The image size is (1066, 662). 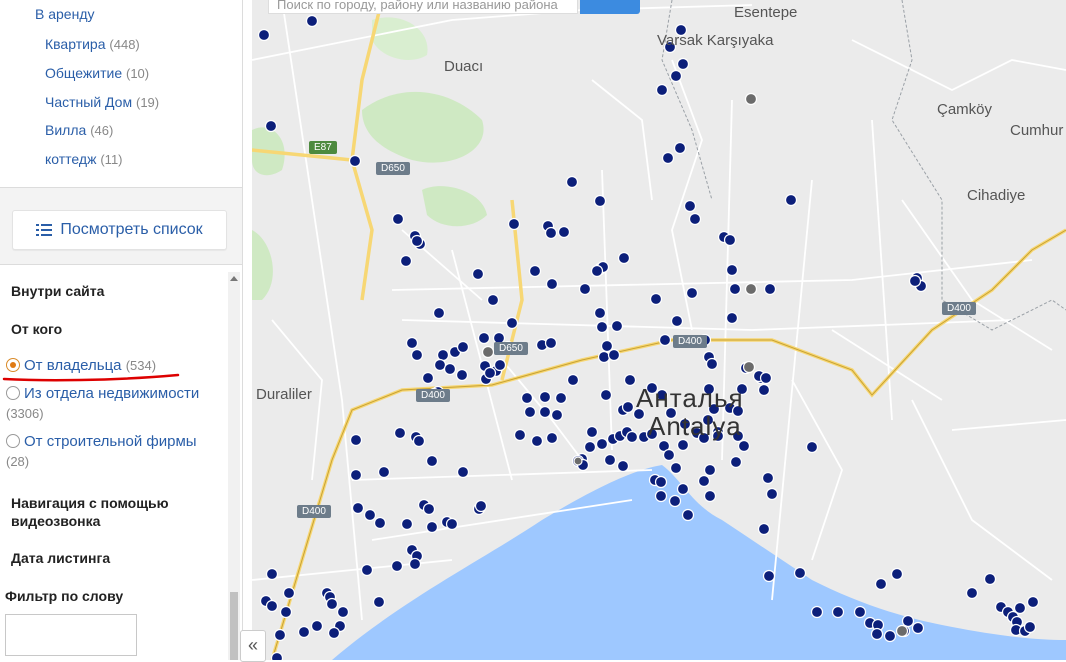 I want to click on place-label: Esentepe, so click(x=766, y=12).